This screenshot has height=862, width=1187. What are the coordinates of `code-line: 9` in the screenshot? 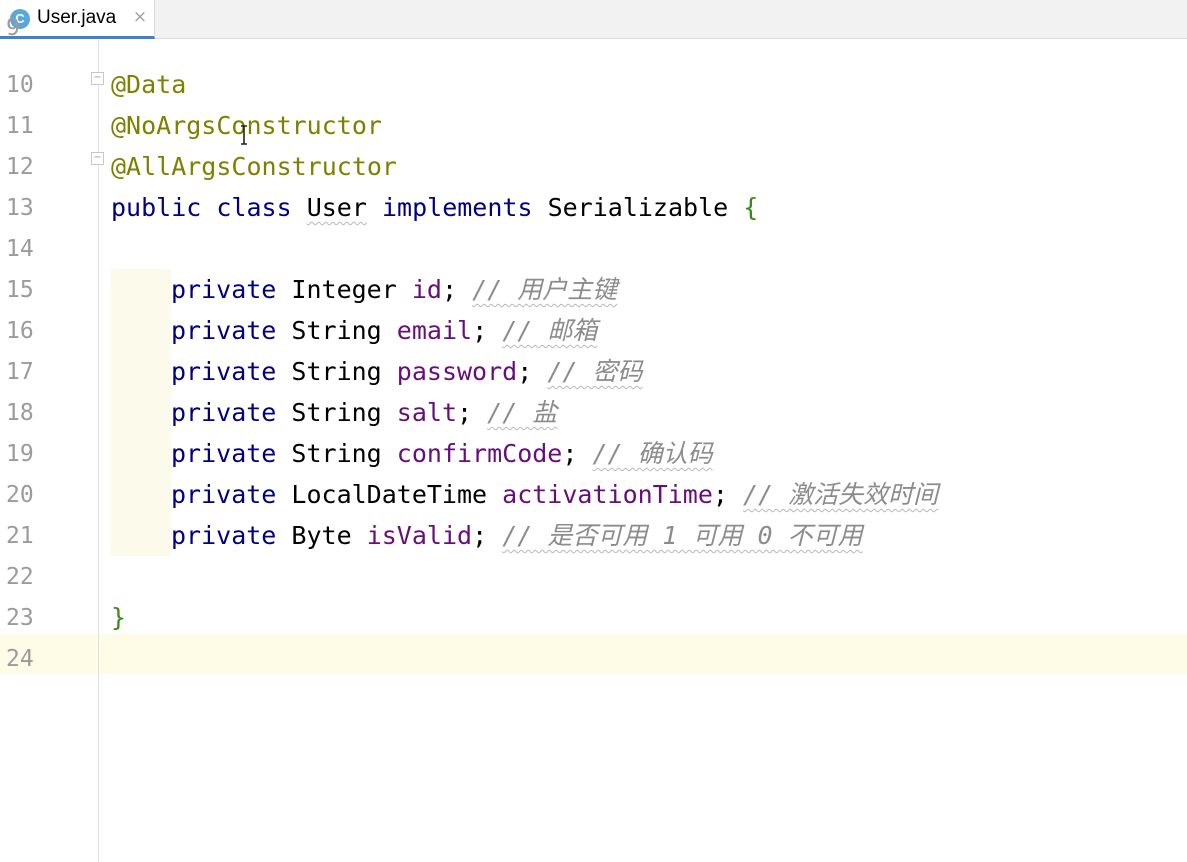 It's located at (593, 27).